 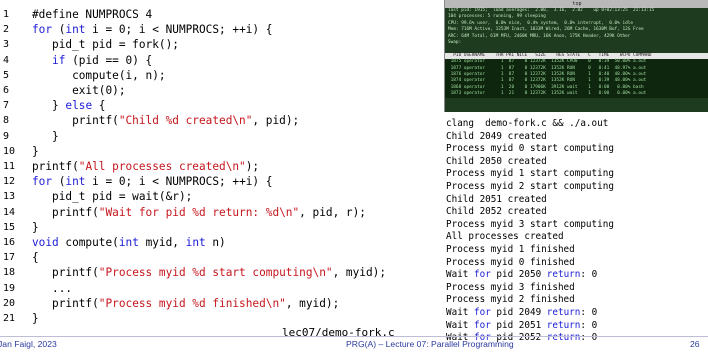 What do you see at coordinates (530, 186) in the screenshot?
I see `terminal-line: Process myid 2 start computing` at bounding box center [530, 186].